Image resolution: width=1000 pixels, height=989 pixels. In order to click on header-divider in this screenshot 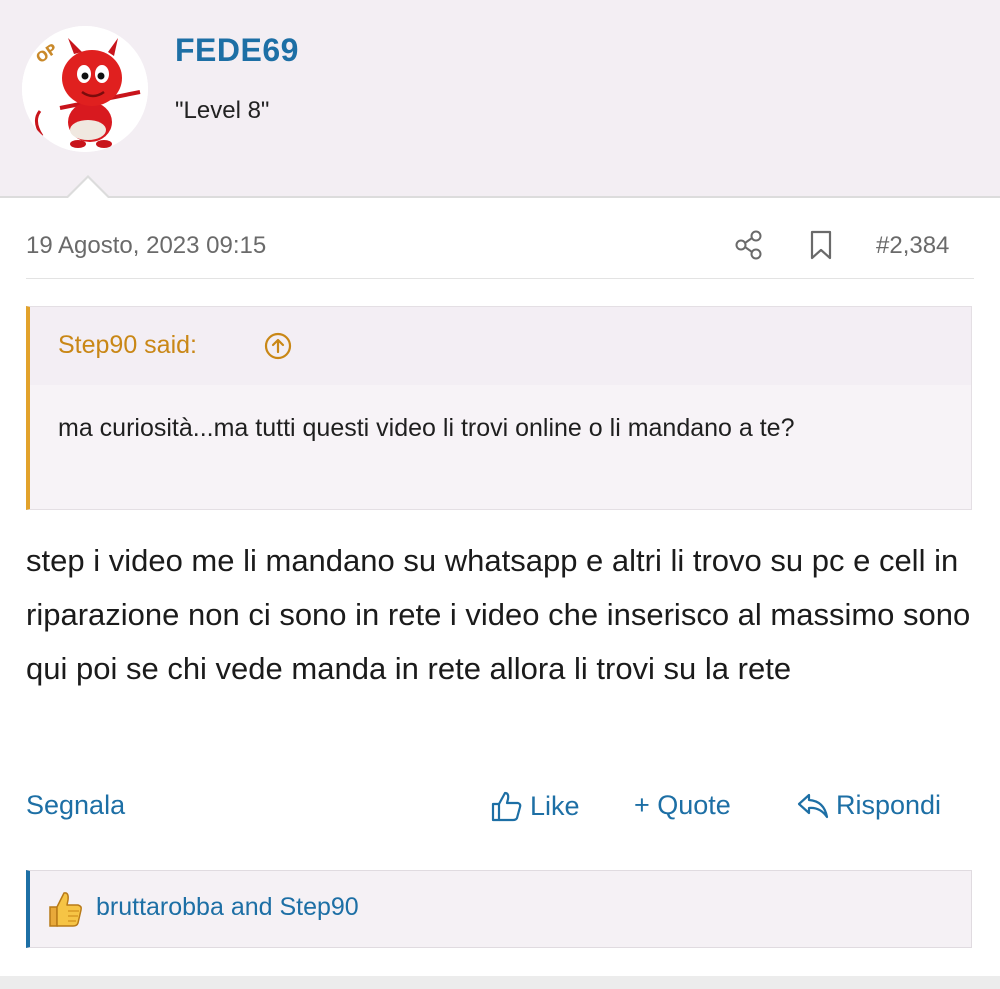, I will do `click(500, 278)`.